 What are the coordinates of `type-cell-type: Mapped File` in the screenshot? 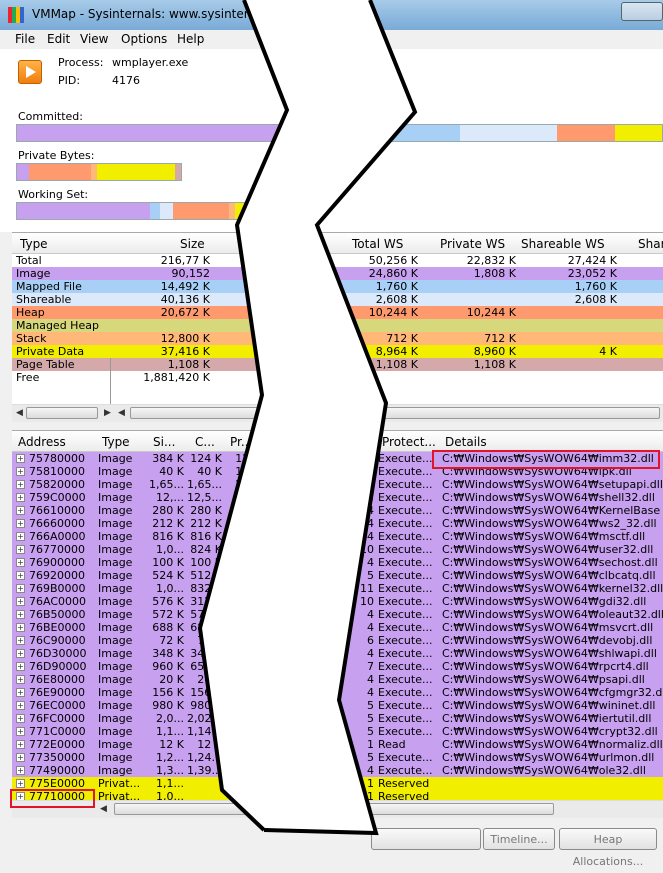 It's located at (49, 286).